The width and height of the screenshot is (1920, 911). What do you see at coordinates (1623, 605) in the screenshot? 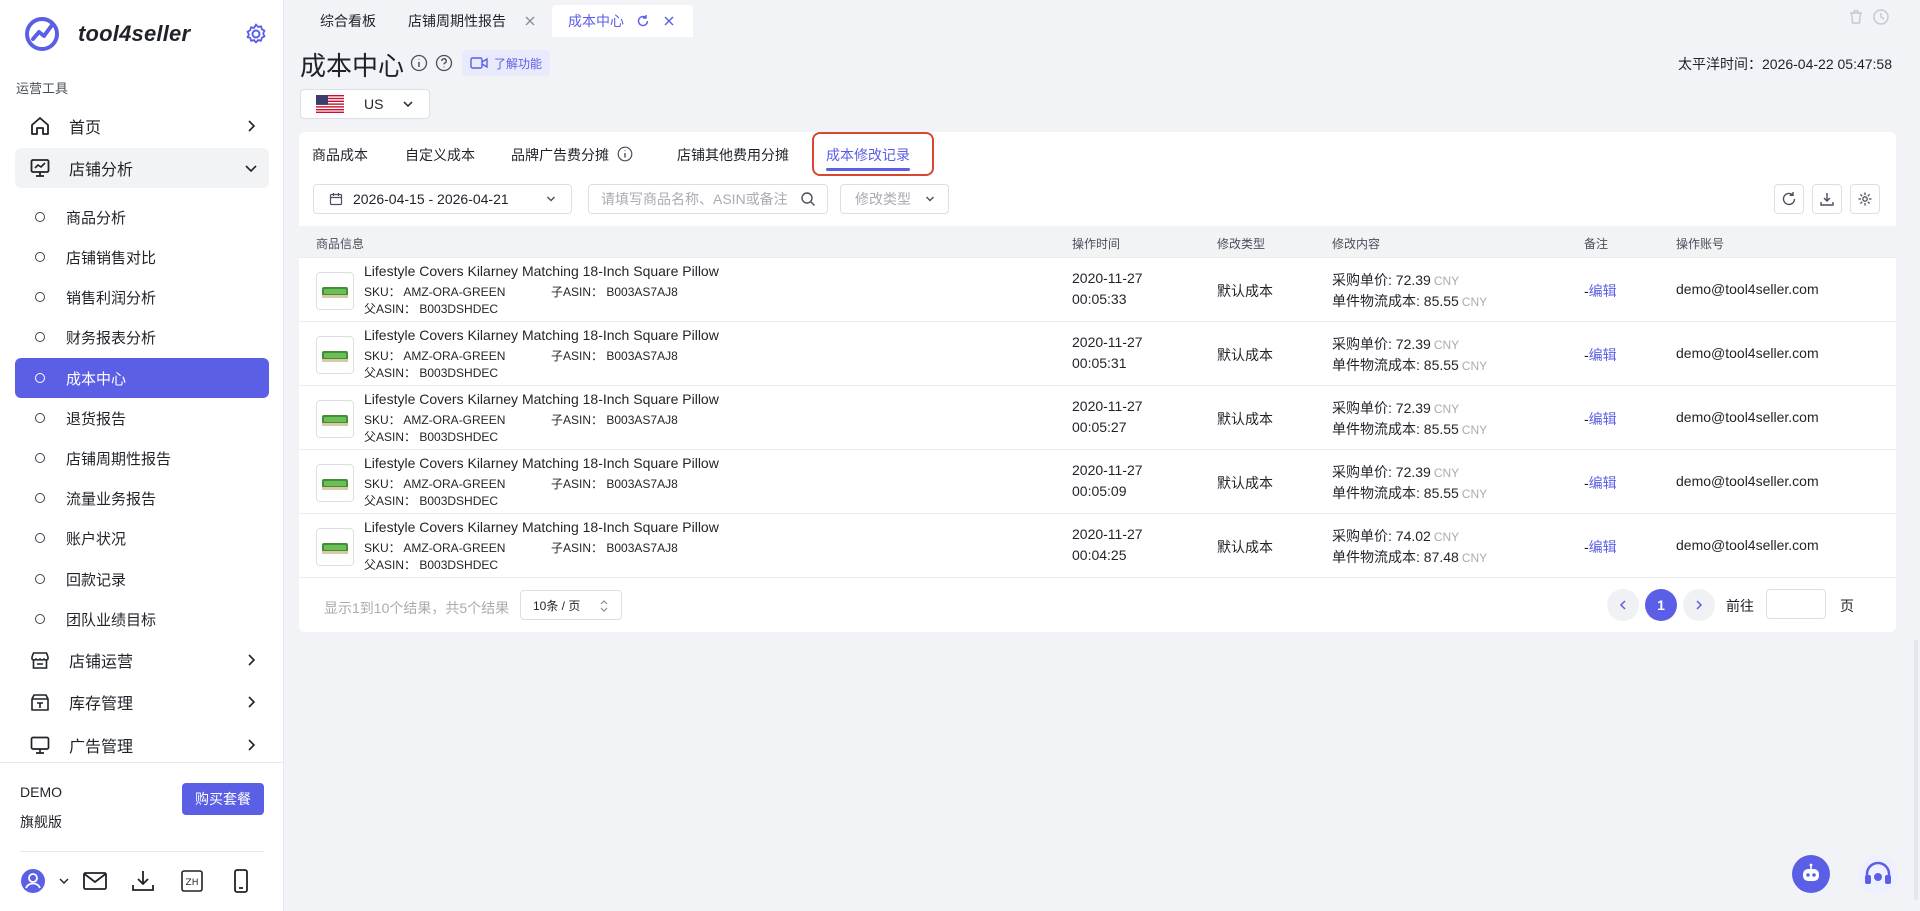
I see `prev-page-button` at bounding box center [1623, 605].